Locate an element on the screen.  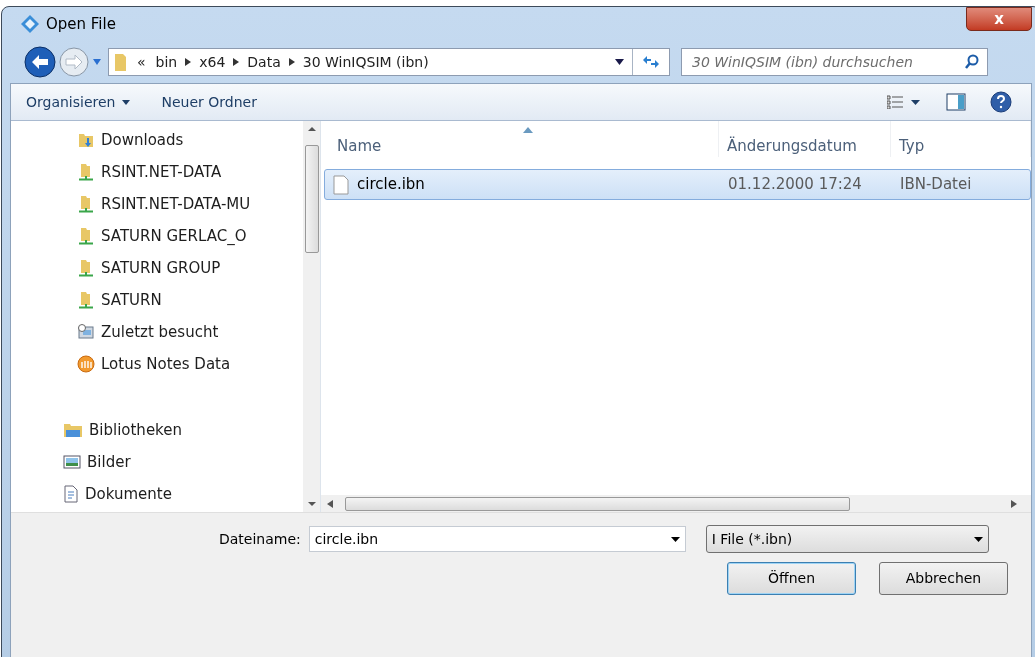
filename-input: circle.ibn is located at coordinates (492, 539).